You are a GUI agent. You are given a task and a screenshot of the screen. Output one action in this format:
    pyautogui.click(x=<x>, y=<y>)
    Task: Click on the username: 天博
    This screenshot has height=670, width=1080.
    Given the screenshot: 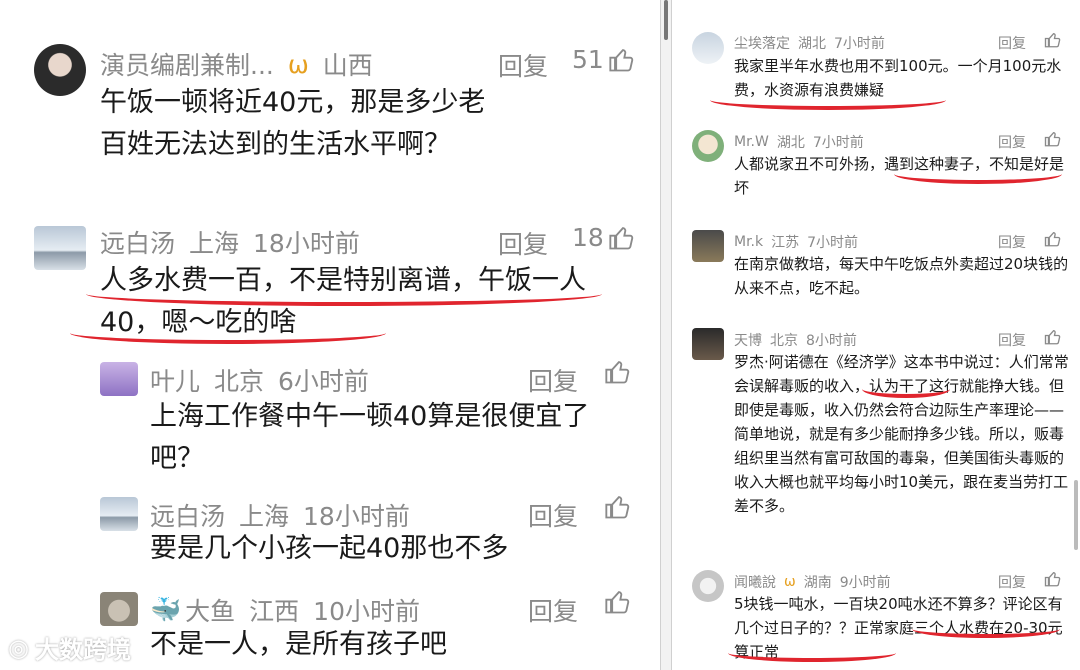 What is the action you would take?
    pyautogui.click(x=748, y=340)
    